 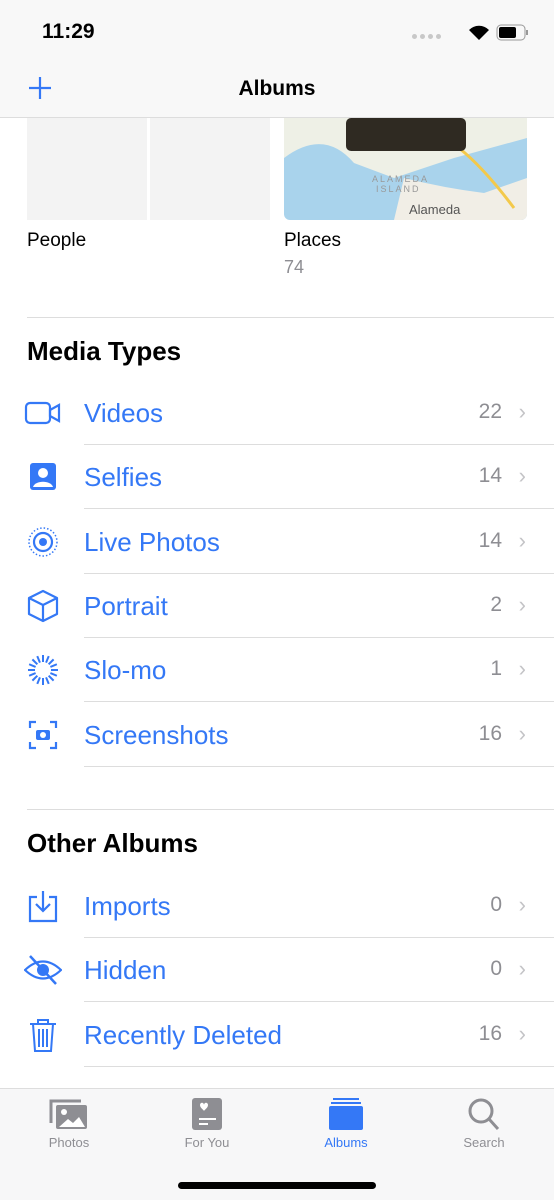 I want to click on signal-icon, so click(x=426, y=36).